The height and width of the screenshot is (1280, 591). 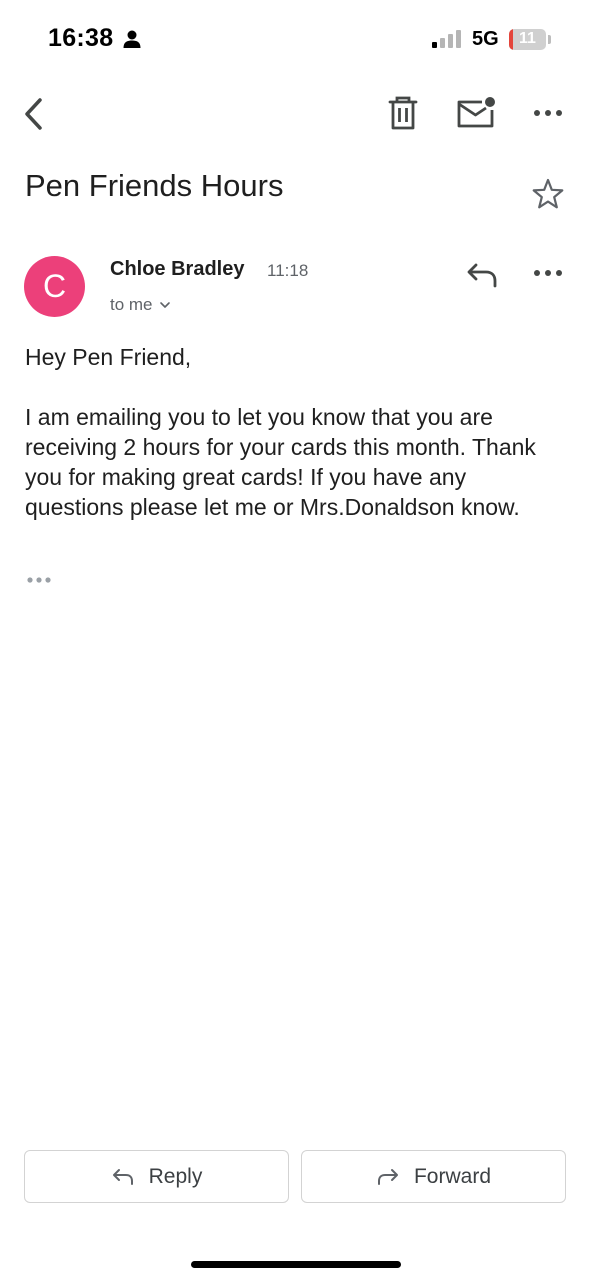 What do you see at coordinates (35, 114) in the screenshot?
I see `back-icon` at bounding box center [35, 114].